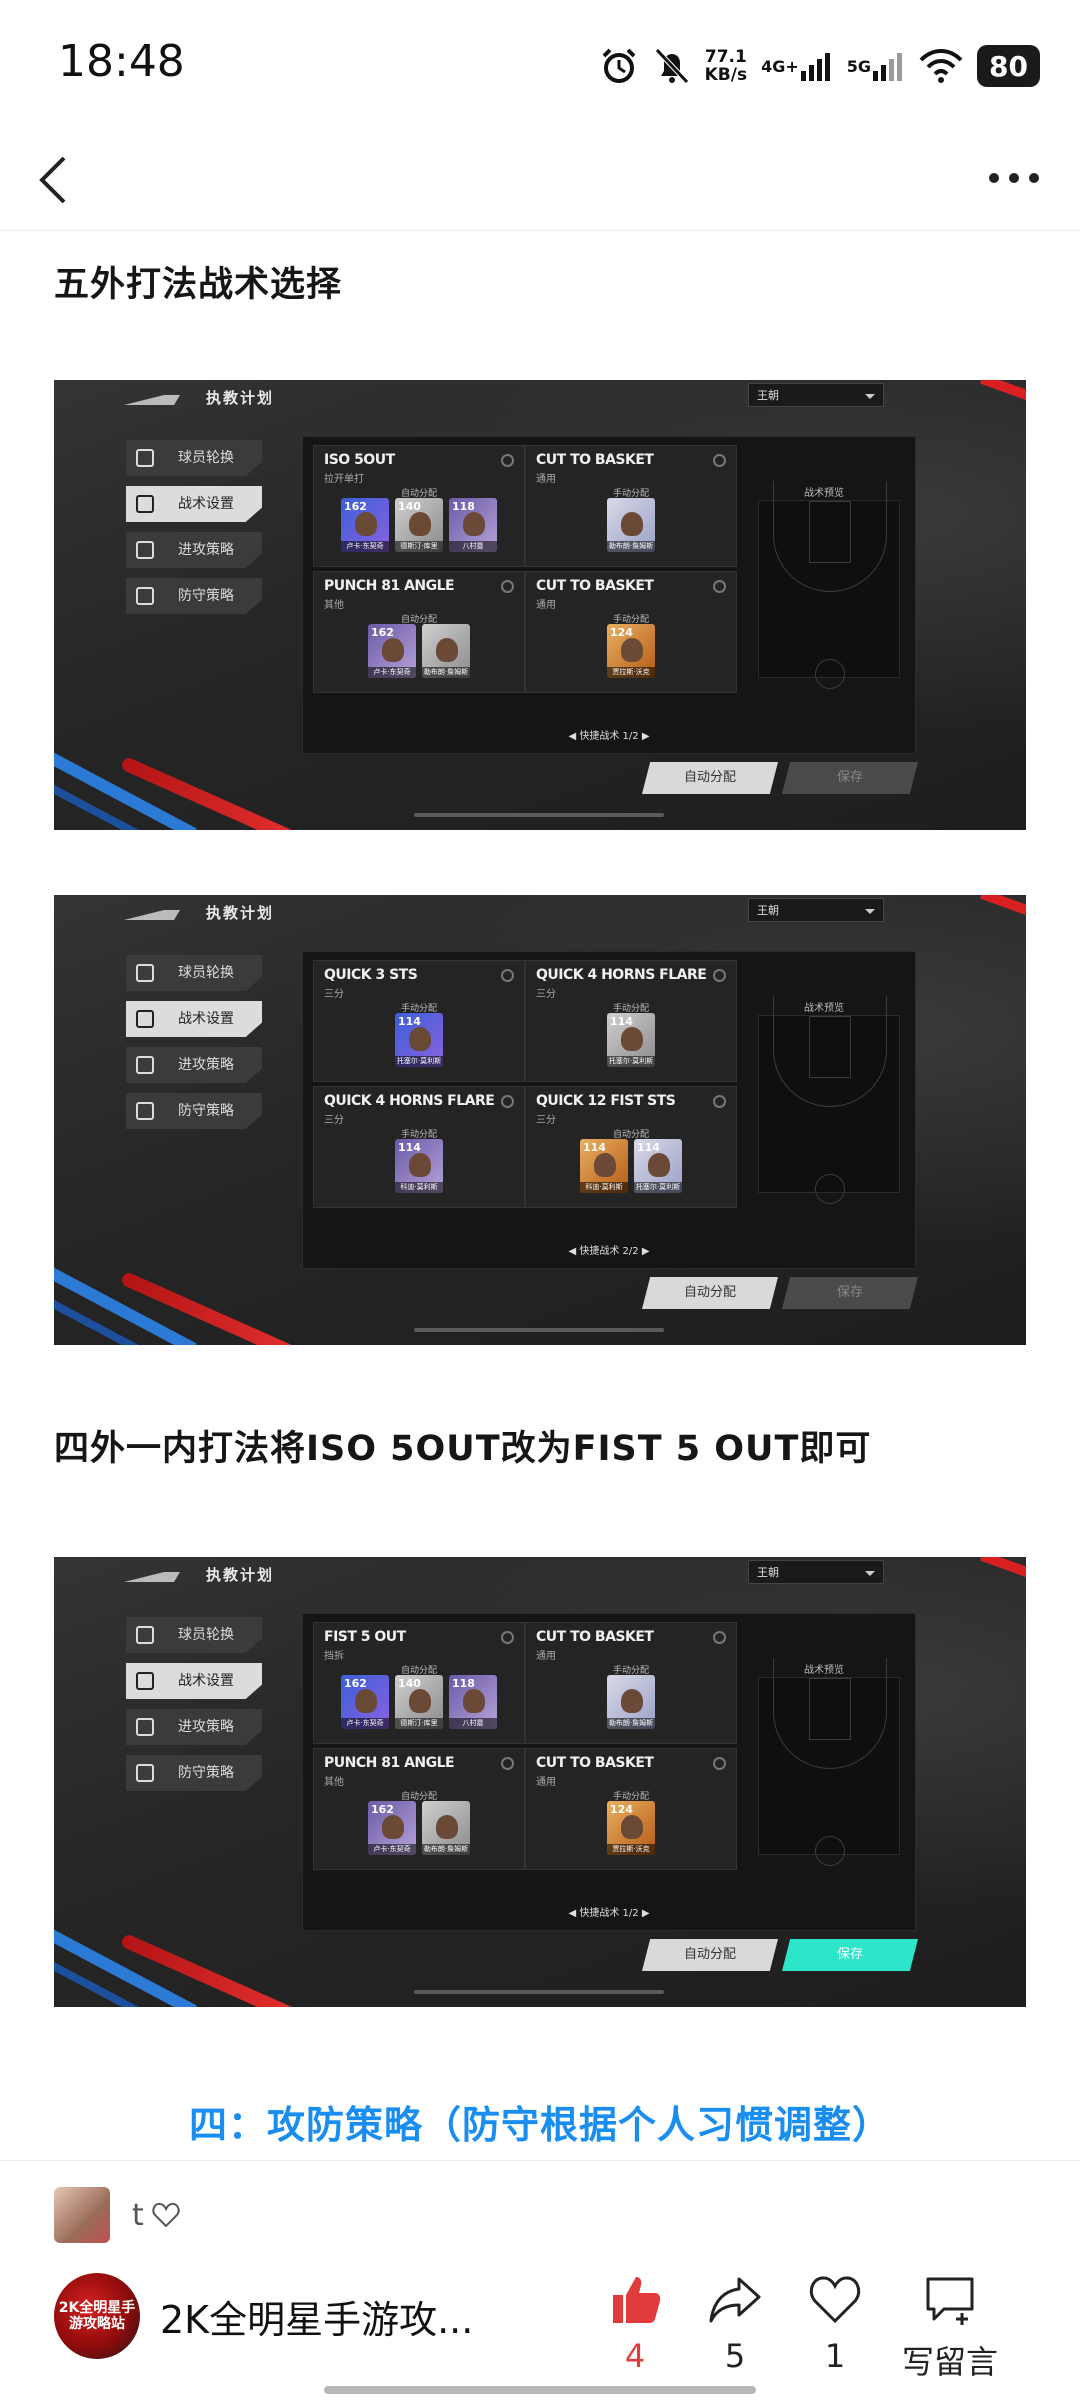 The width and height of the screenshot is (1080, 2401). What do you see at coordinates (539, 2125) in the screenshot?
I see `section-heading-strategy: 四：攻防策略（防守根据个人习惯调整）` at bounding box center [539, 2125].